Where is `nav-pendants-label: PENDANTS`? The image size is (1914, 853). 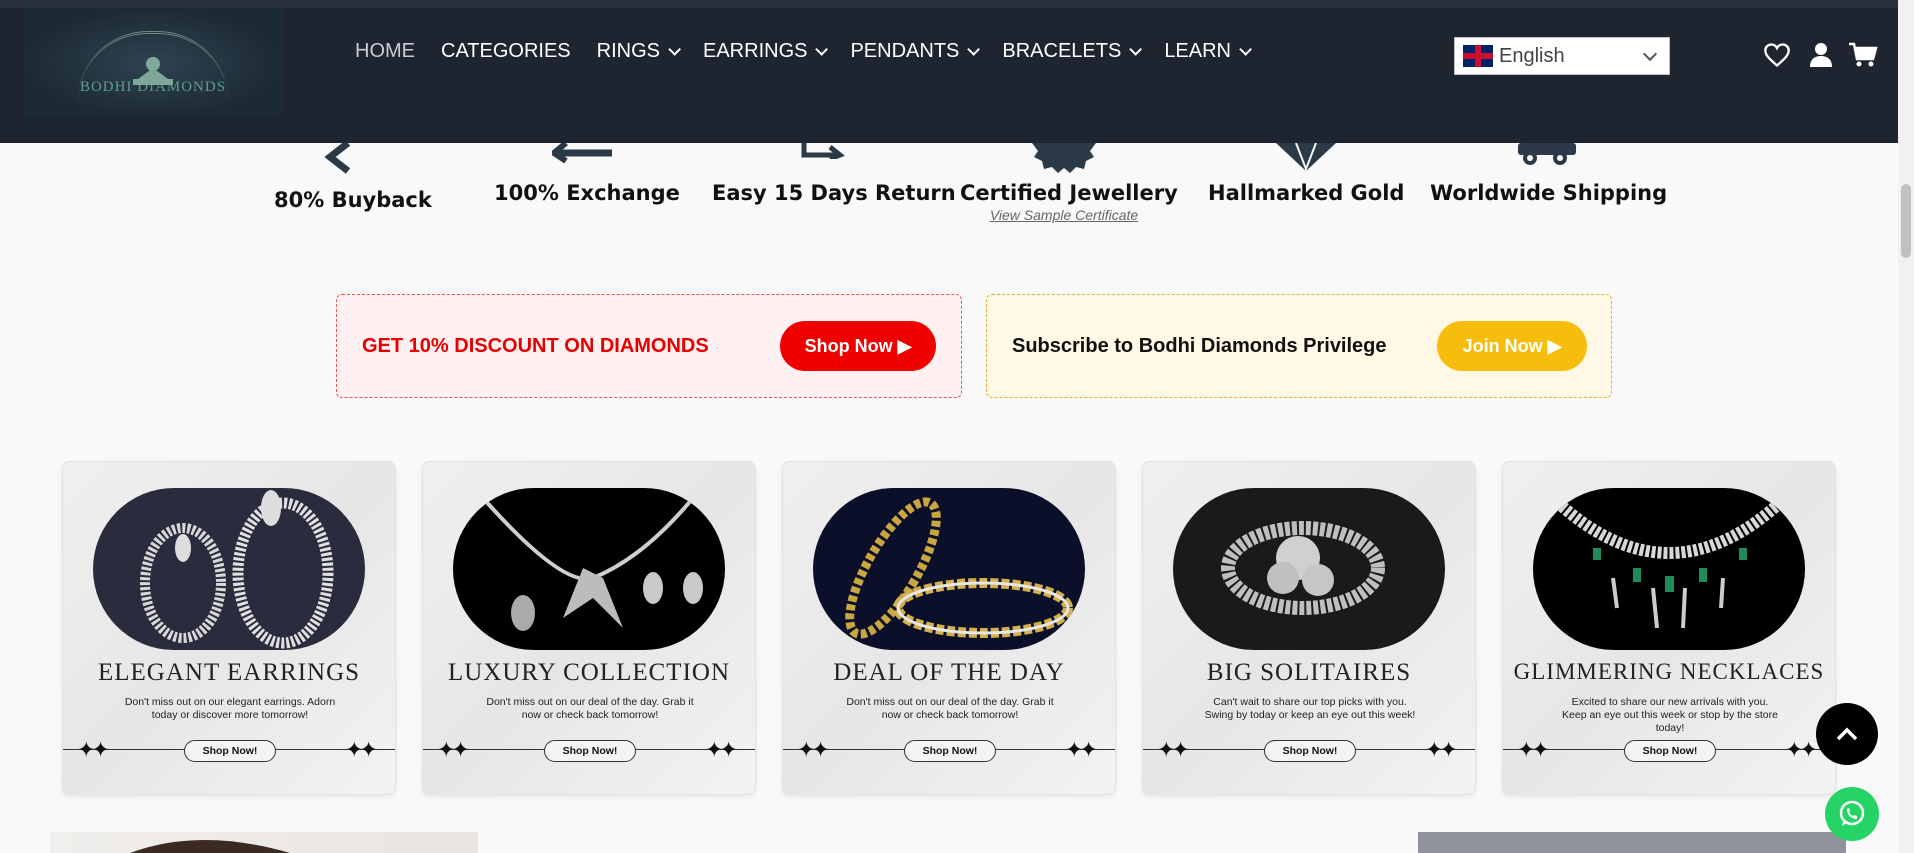 nav-pendants-label: PENDANTS is located at coordinates (905, 51).